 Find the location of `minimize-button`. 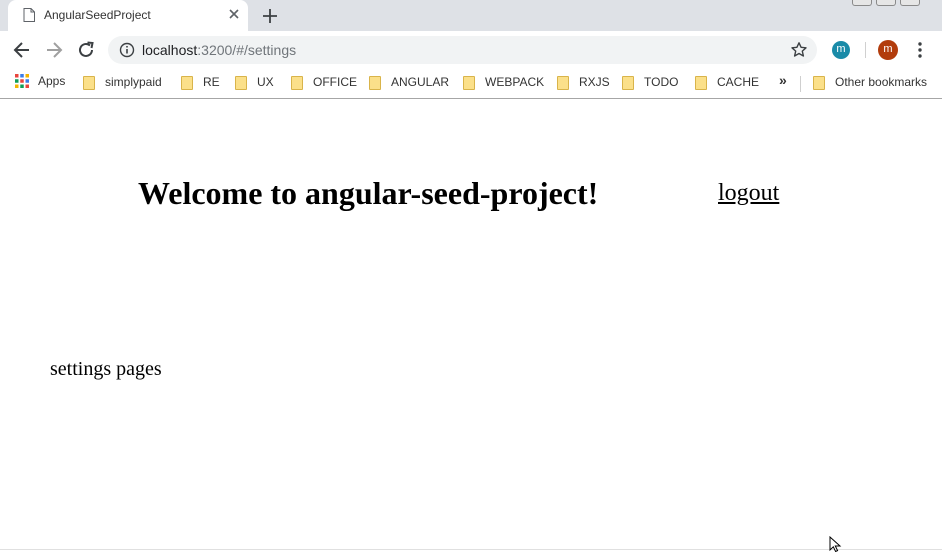

minimize-button is located at coordinates (862, 3).